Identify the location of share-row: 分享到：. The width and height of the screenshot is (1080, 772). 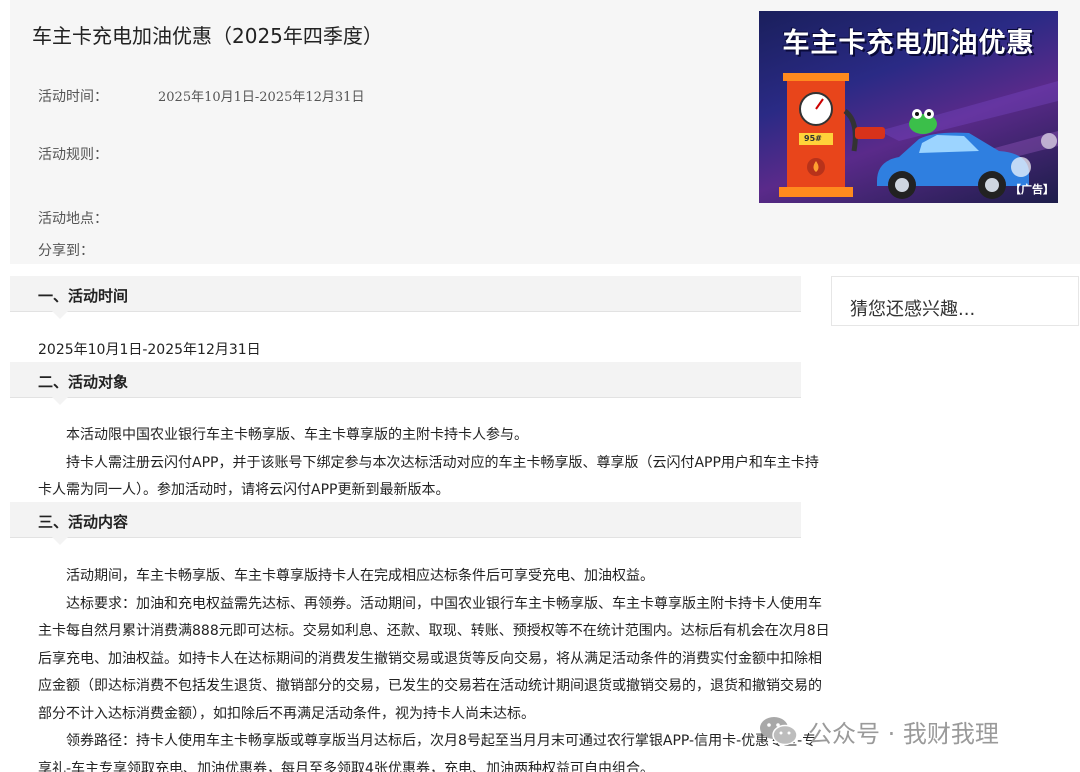
(66, 250).